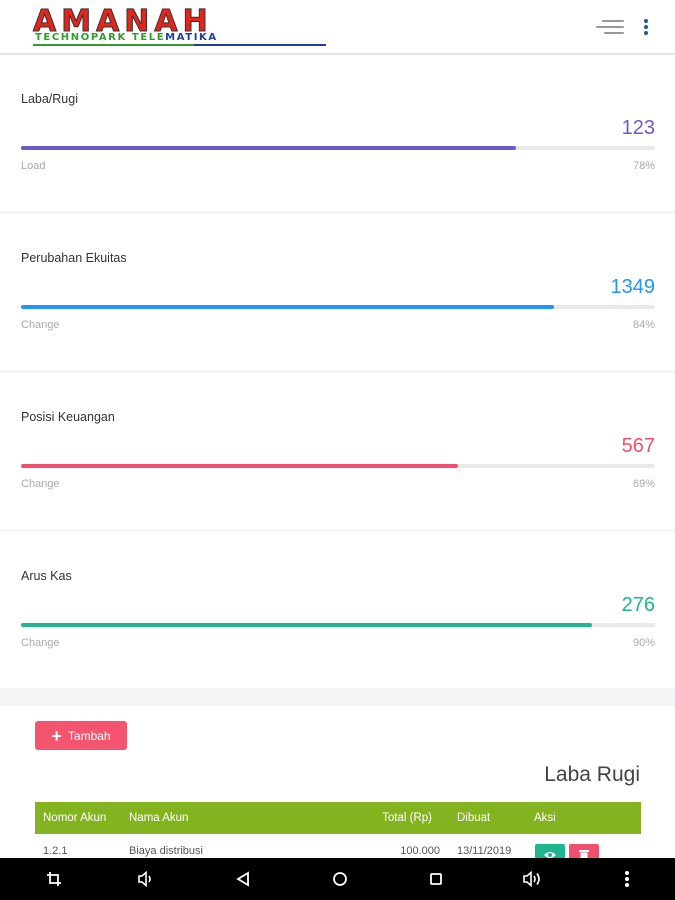 This screenshot has width=675, height=900. I want to click on card-title: Laba/Rugi, so click(49, 99).